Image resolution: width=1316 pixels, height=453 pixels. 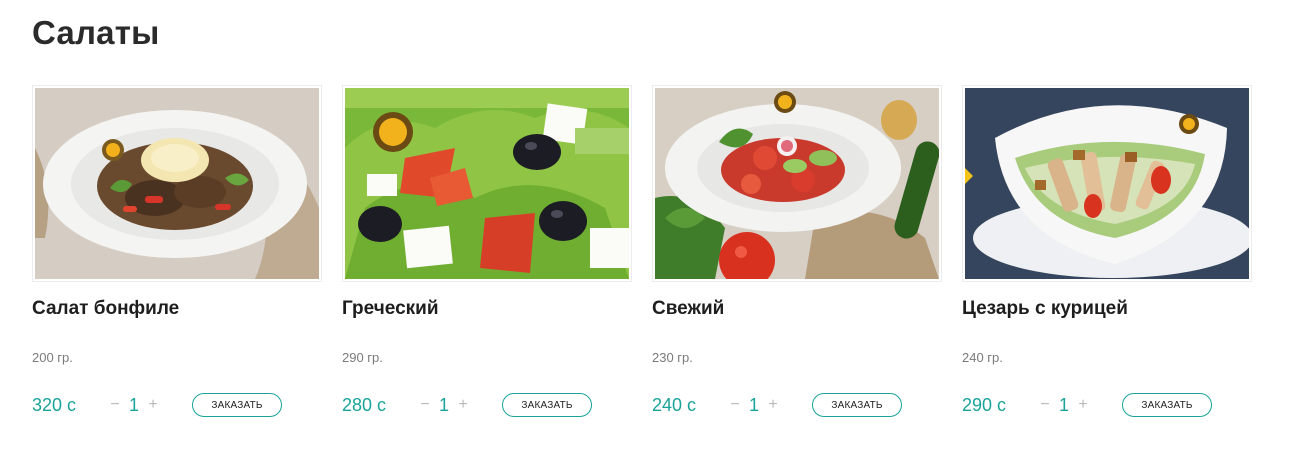 I want to click on product-name: Свежий, so click(x=688, y=309).